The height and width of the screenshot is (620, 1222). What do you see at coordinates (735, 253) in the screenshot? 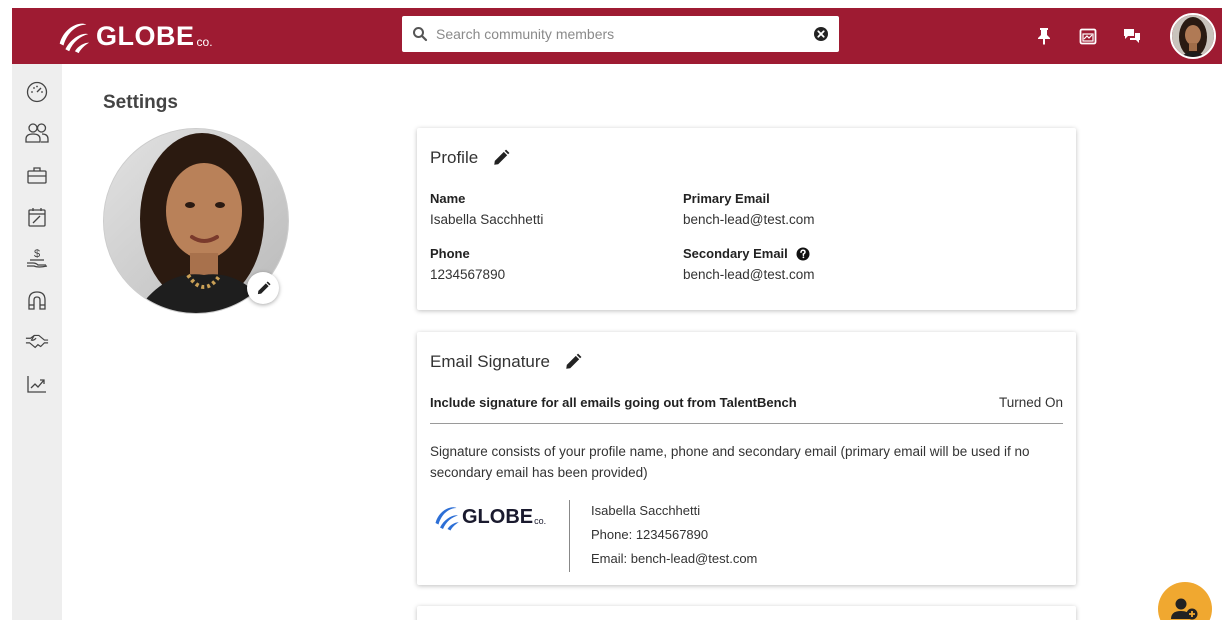
I see `secondary-email-label: Secondary Email` at bounding box center [735, 253].